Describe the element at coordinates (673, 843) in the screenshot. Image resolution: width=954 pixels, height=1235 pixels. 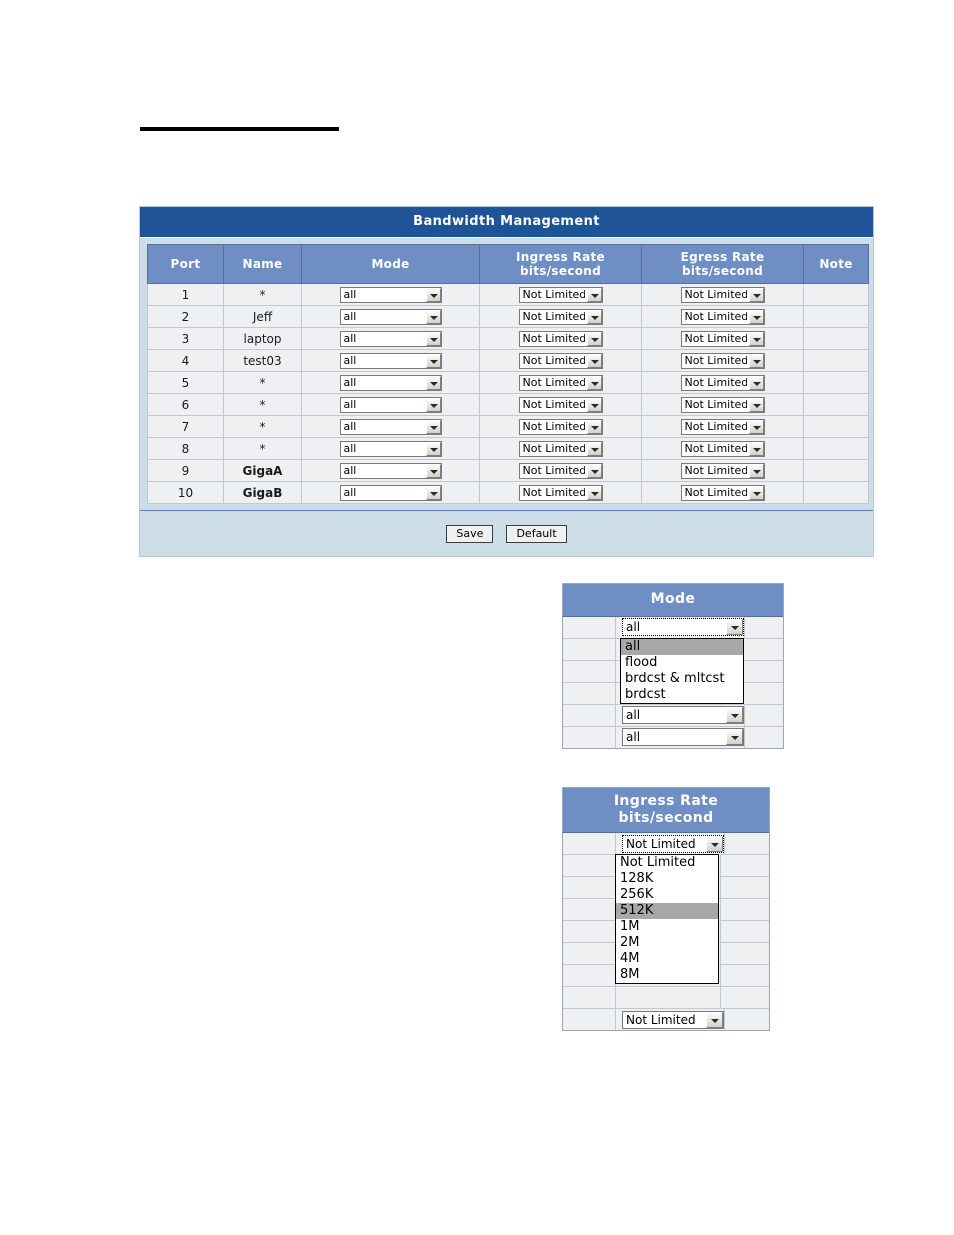
I see `ingress-select-open: Not Limited` at that location.